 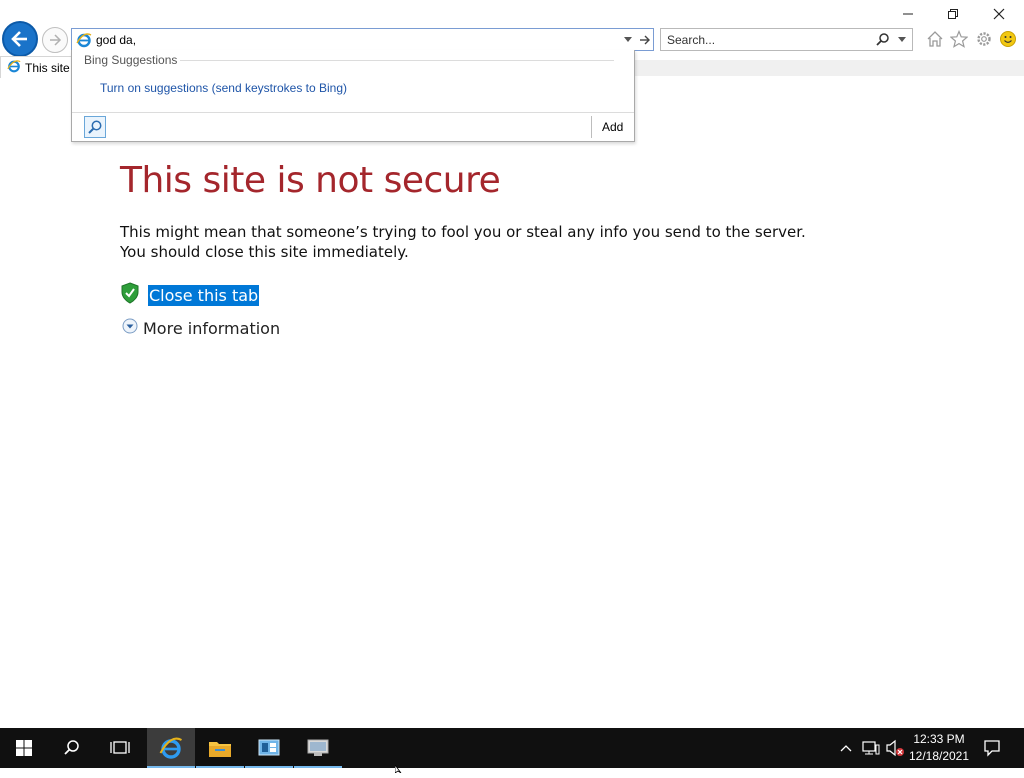 What do you see at coordinates (871, 748) in the screenshot?
I see `network-icon` at bounding box center [871, 748].